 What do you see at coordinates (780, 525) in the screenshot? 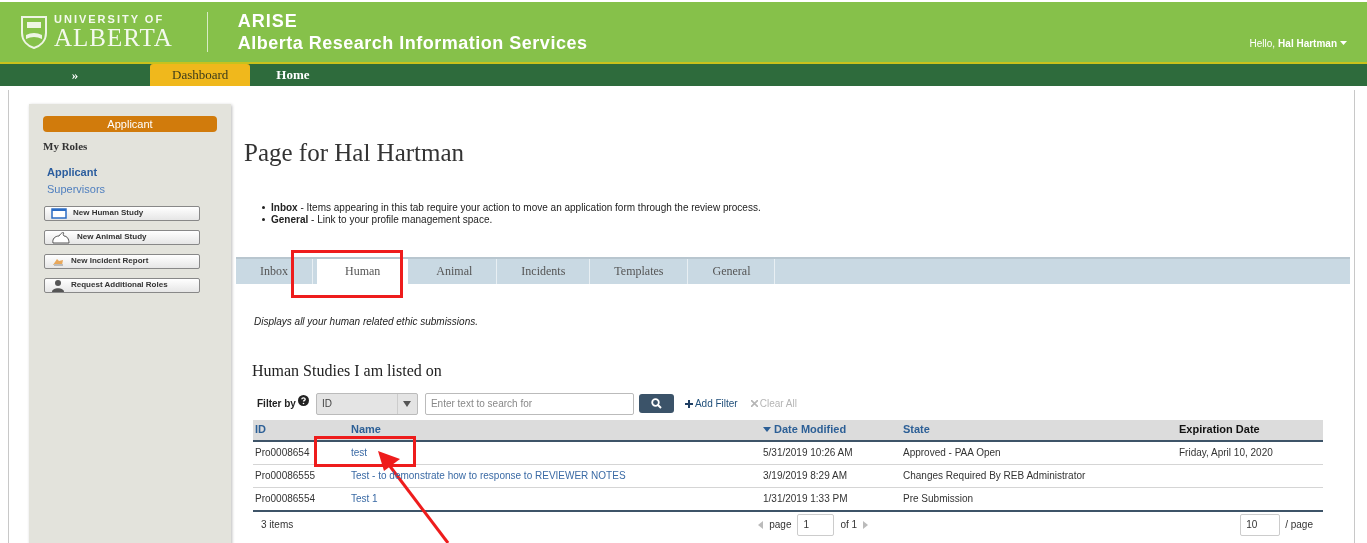
I see `page-label: page` at bounding box center [780, 525].